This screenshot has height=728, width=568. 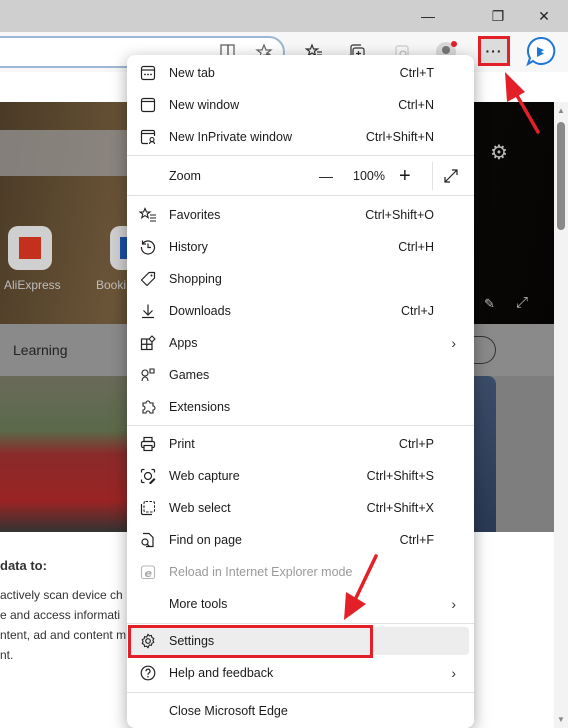 What do you see at coordinates (148, 375) in the screenshot?
I see `games-icon` at bounding box center [148, 375].